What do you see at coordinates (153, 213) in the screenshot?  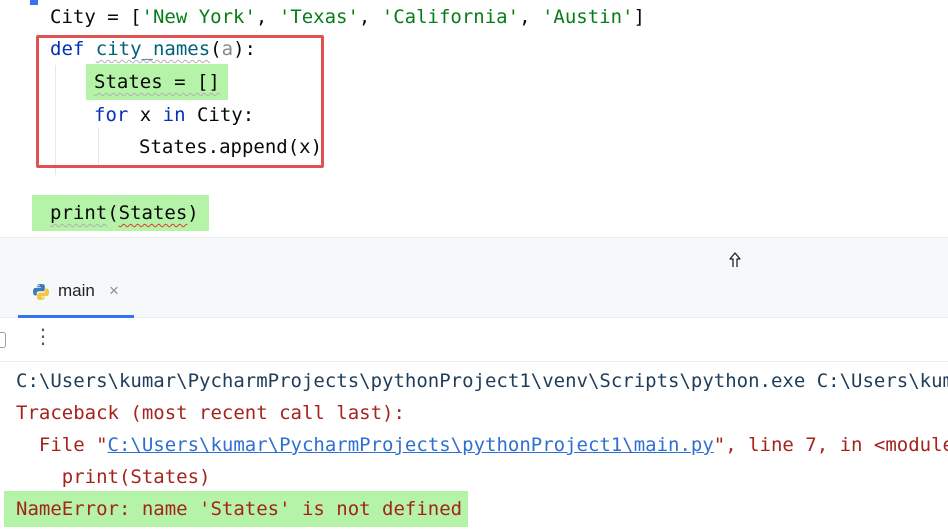 I see `token-undefined-name: States` at bounding box center [153, 213].